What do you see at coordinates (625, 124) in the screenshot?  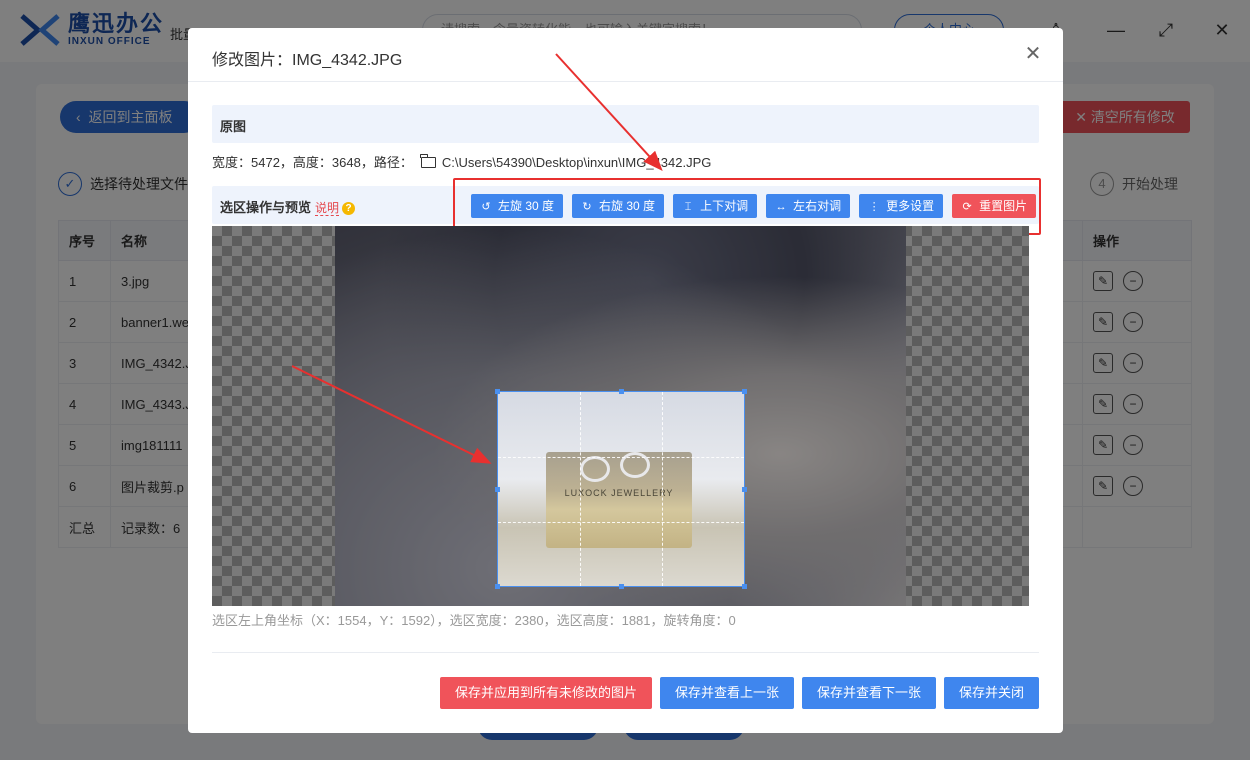 I see `original-section-header: 原图` at bounding box center [625, 124].